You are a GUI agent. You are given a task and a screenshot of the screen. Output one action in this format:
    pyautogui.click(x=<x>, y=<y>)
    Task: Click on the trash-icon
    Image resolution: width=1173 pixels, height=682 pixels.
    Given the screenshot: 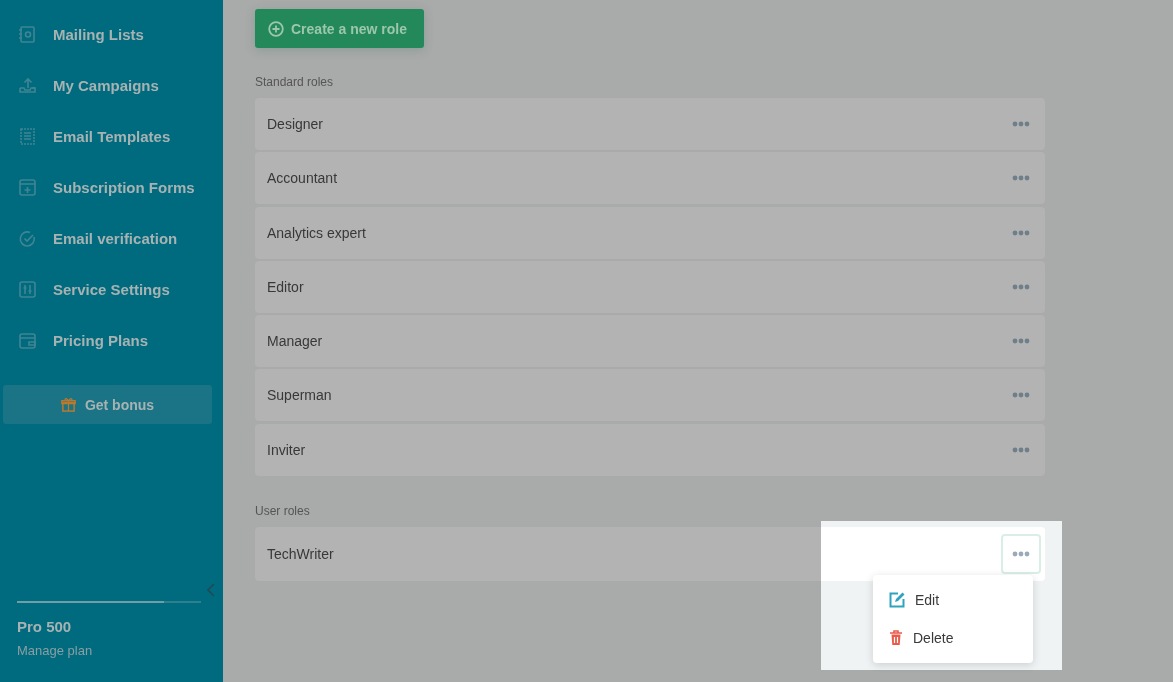 What is the action you would take?
    pyautogui.click(x=896, y=637)
    